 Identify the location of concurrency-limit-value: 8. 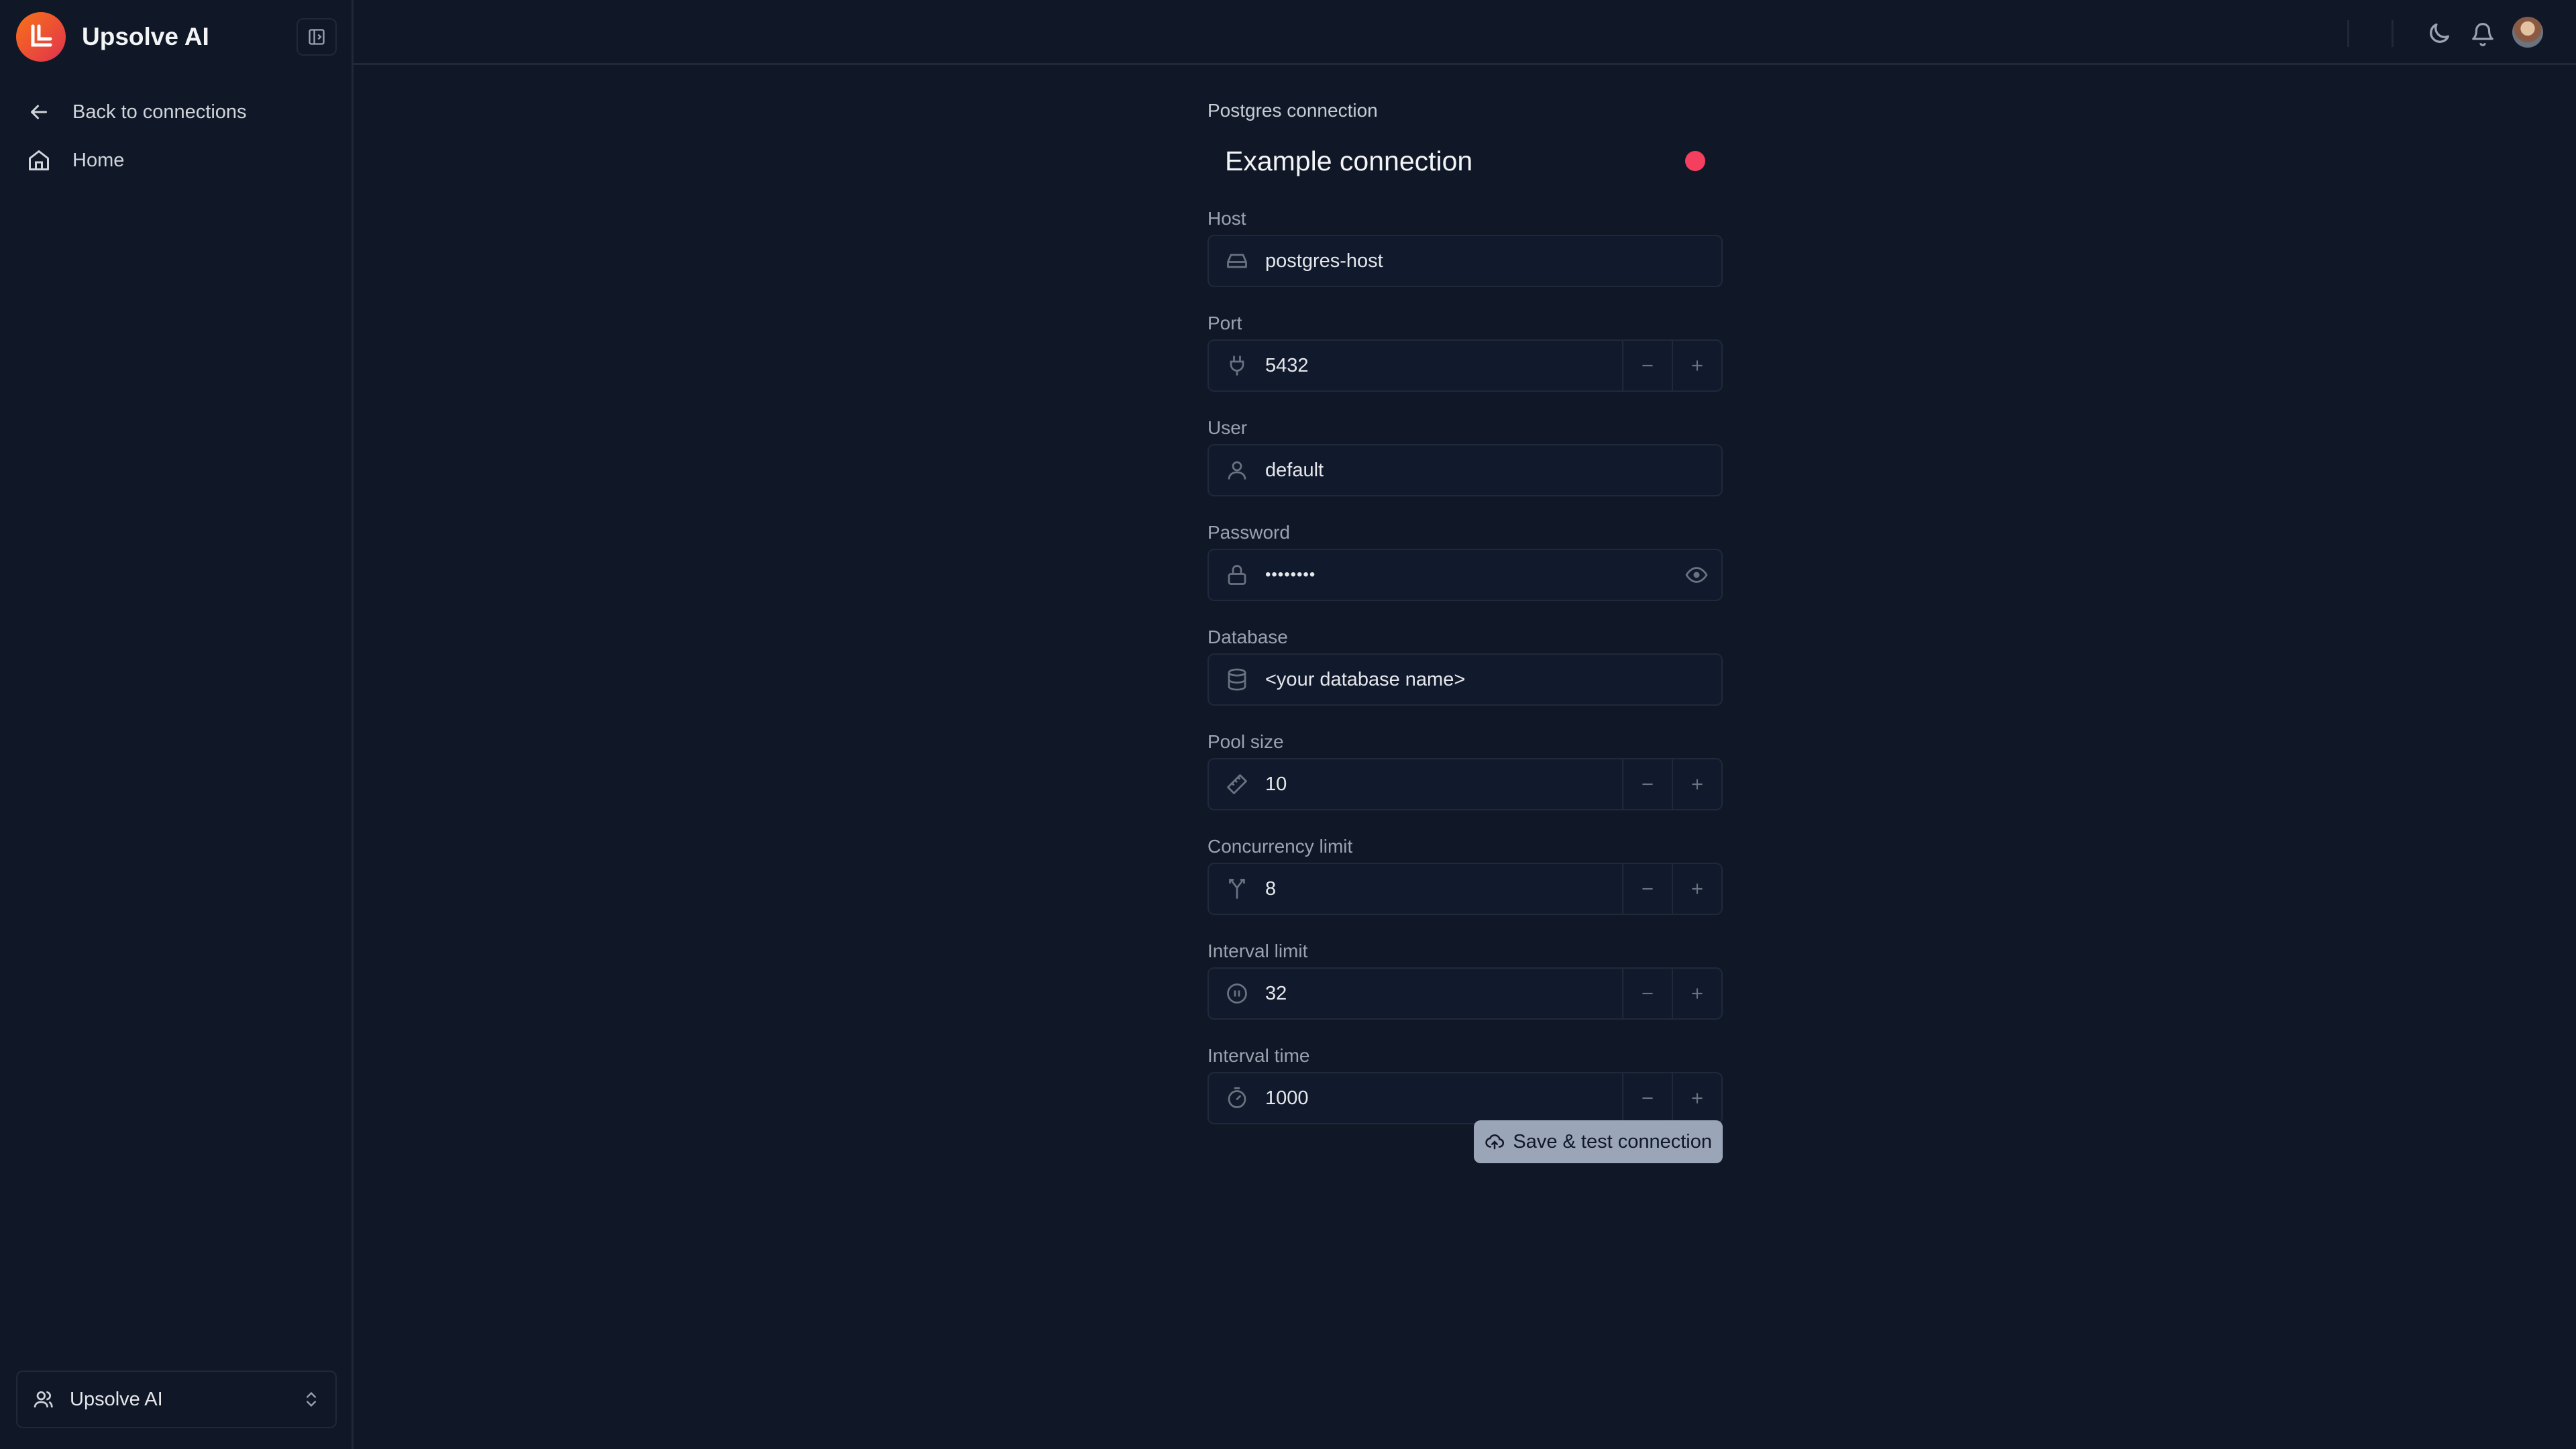
(1443, 889).